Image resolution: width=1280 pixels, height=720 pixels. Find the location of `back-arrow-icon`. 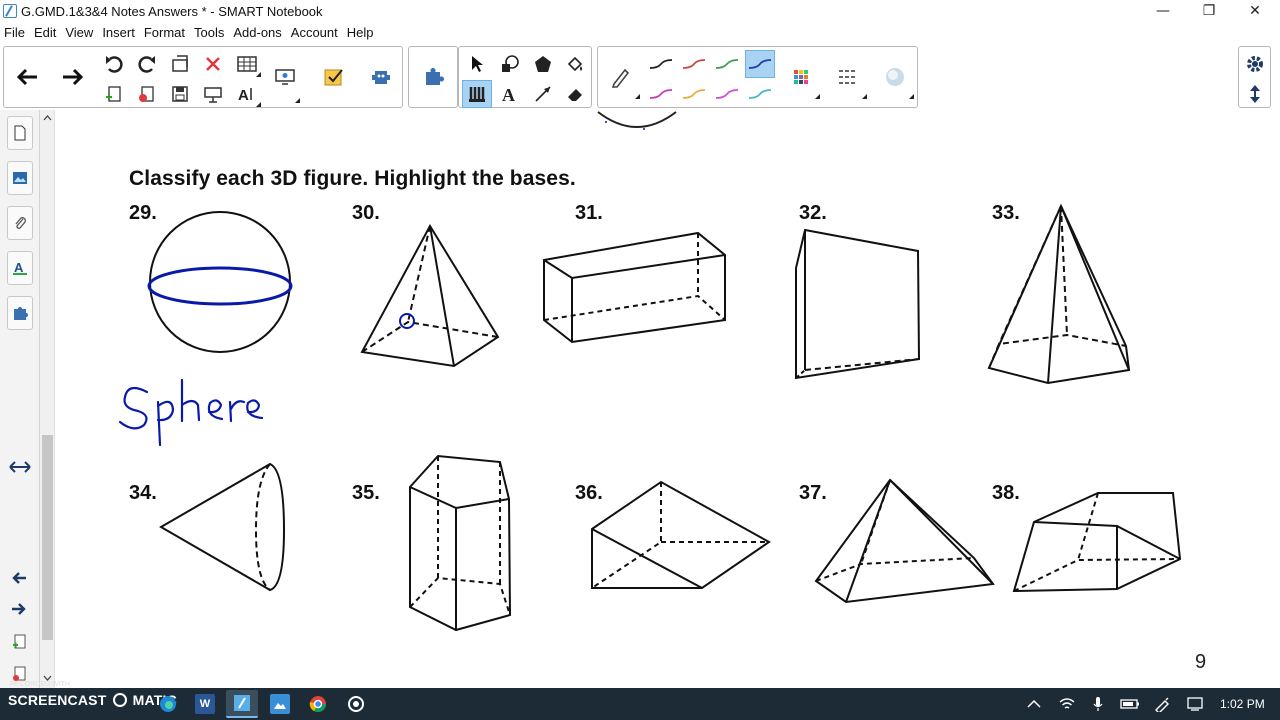

back-arrow-icon is located at coordinates (27, 77).